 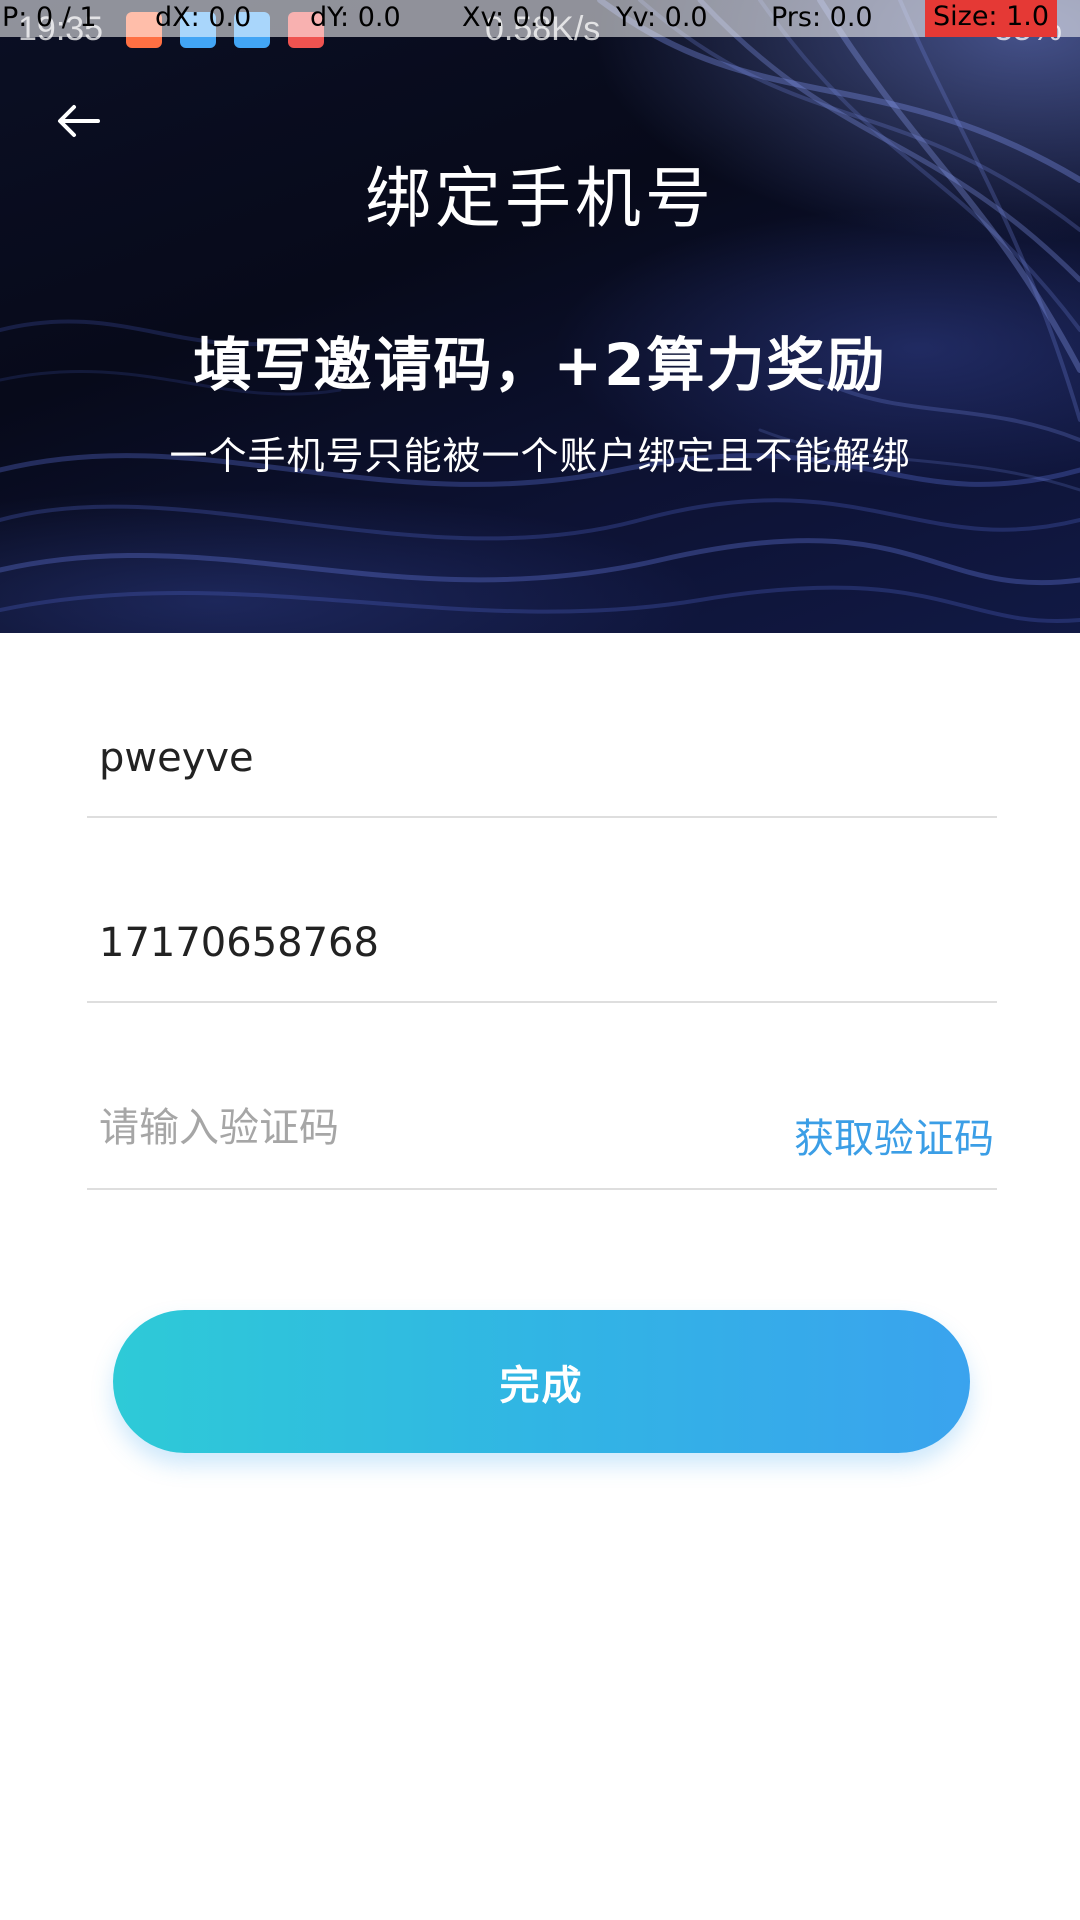 What do you see at coordinates (540, 456) in the screenshot?
I see `binding-notice: 一个手机号只能被一个账户绑定且不能解绑` at bounding box center [540, 456].